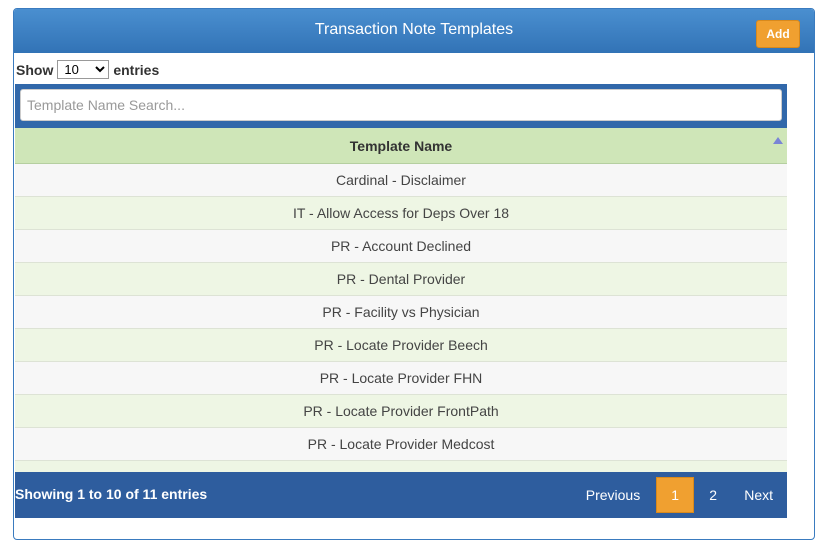  I want to click on column-header-label: Template Name, so click(401, 145).